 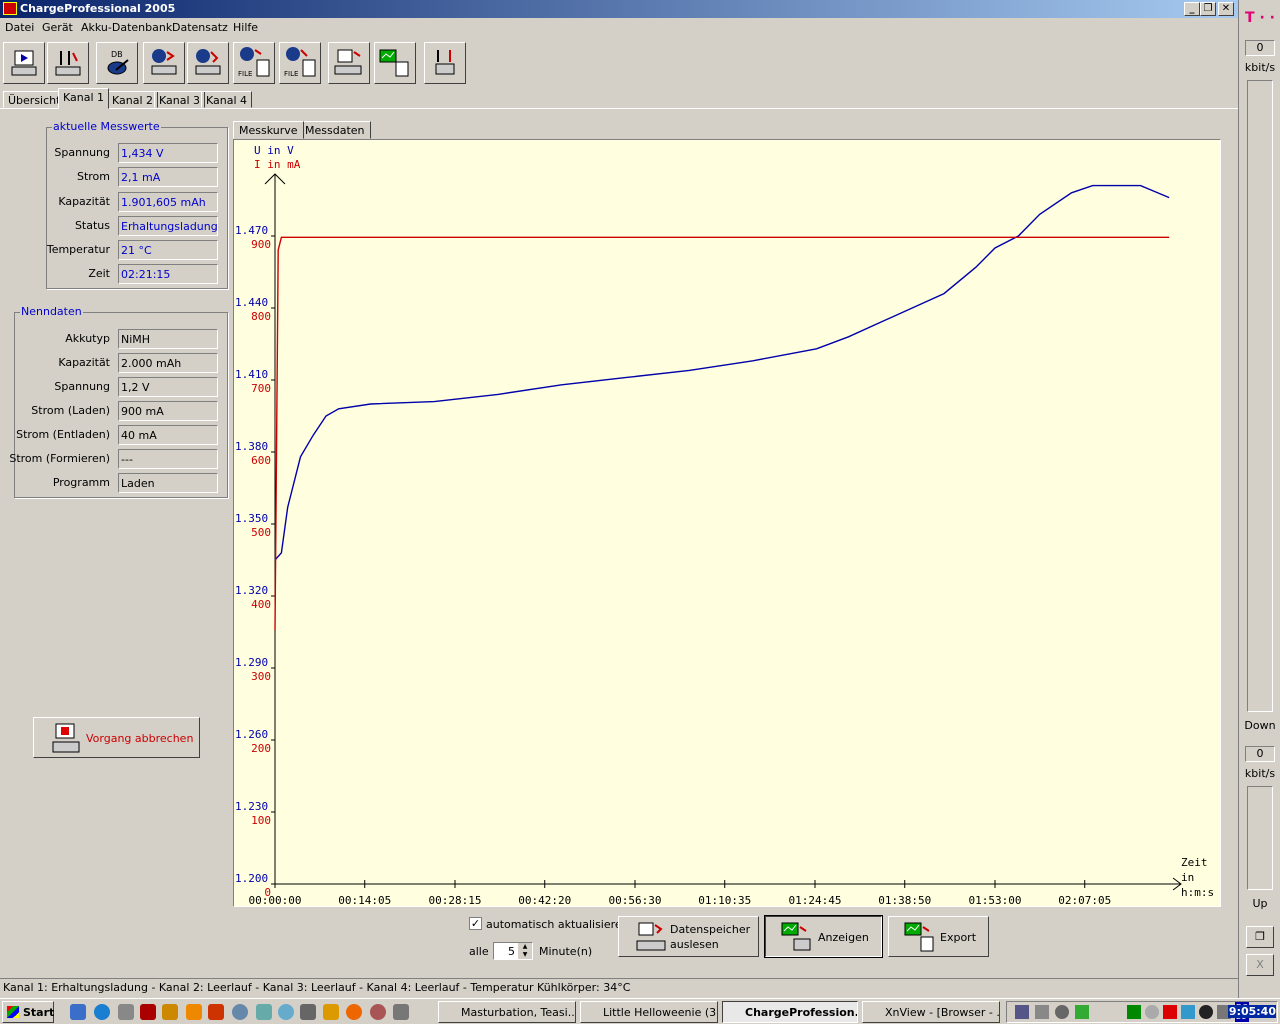 What do you see at coordinates (208, 63) in the screenshot?
I see `device-to-db-button` at bounding box center [208, 63].